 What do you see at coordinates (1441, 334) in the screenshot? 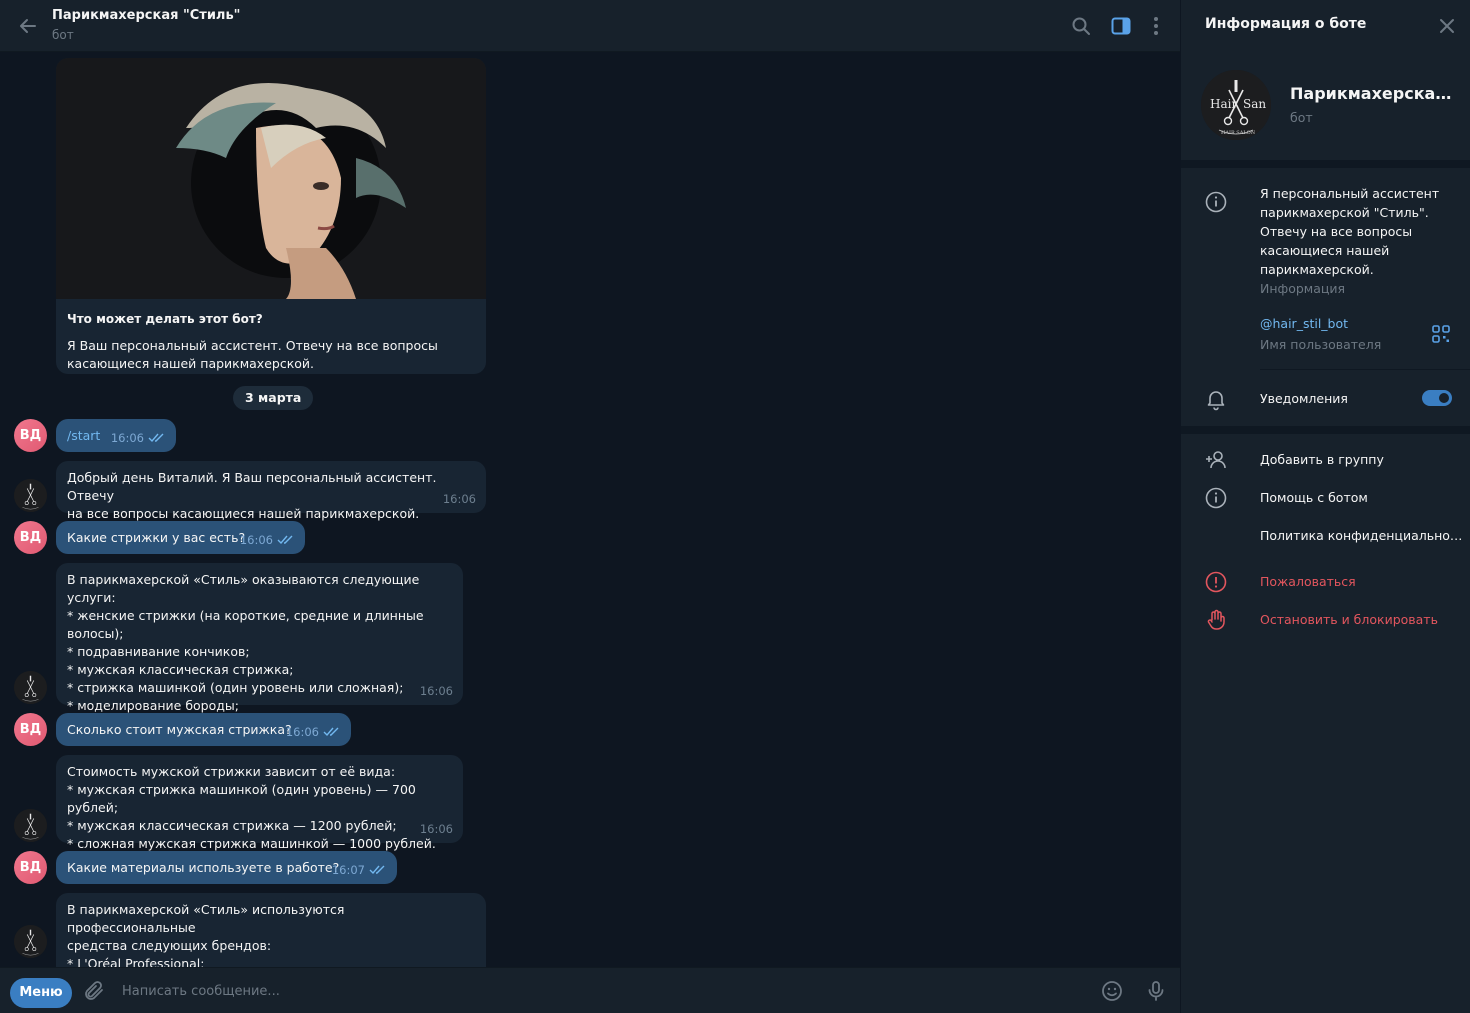
I see `qr-code-icon` at bounding box center [1441, 334].